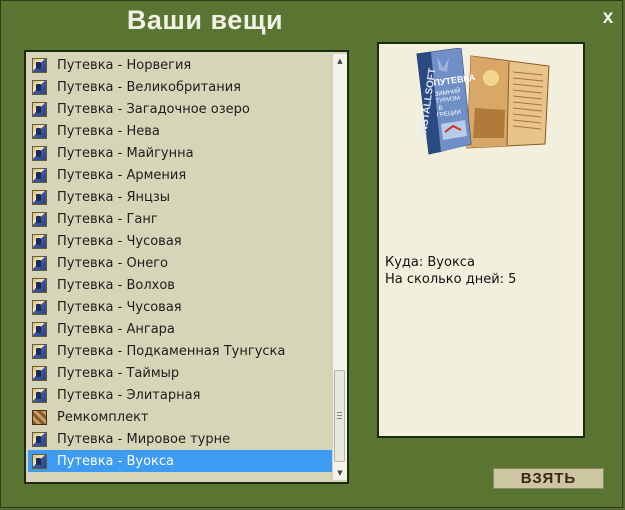 The width and height of the screenshot is (625, 510). What do you see at coordinates (114, 197) in the screenshot?
I see `list-item-label: Путевка - Янцзы` at bounding box center [114, 197].